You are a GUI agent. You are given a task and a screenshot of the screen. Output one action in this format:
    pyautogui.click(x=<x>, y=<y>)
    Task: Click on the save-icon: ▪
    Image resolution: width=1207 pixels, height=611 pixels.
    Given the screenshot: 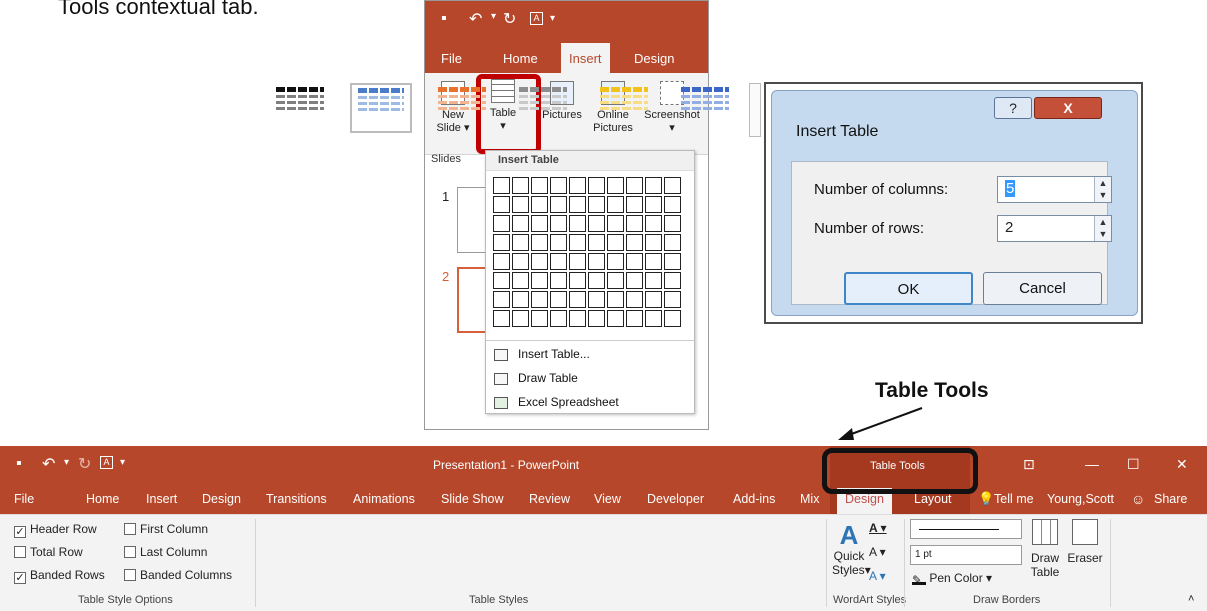 What is the action you would take?
    pyautogui.click(x=19, y=464)
    